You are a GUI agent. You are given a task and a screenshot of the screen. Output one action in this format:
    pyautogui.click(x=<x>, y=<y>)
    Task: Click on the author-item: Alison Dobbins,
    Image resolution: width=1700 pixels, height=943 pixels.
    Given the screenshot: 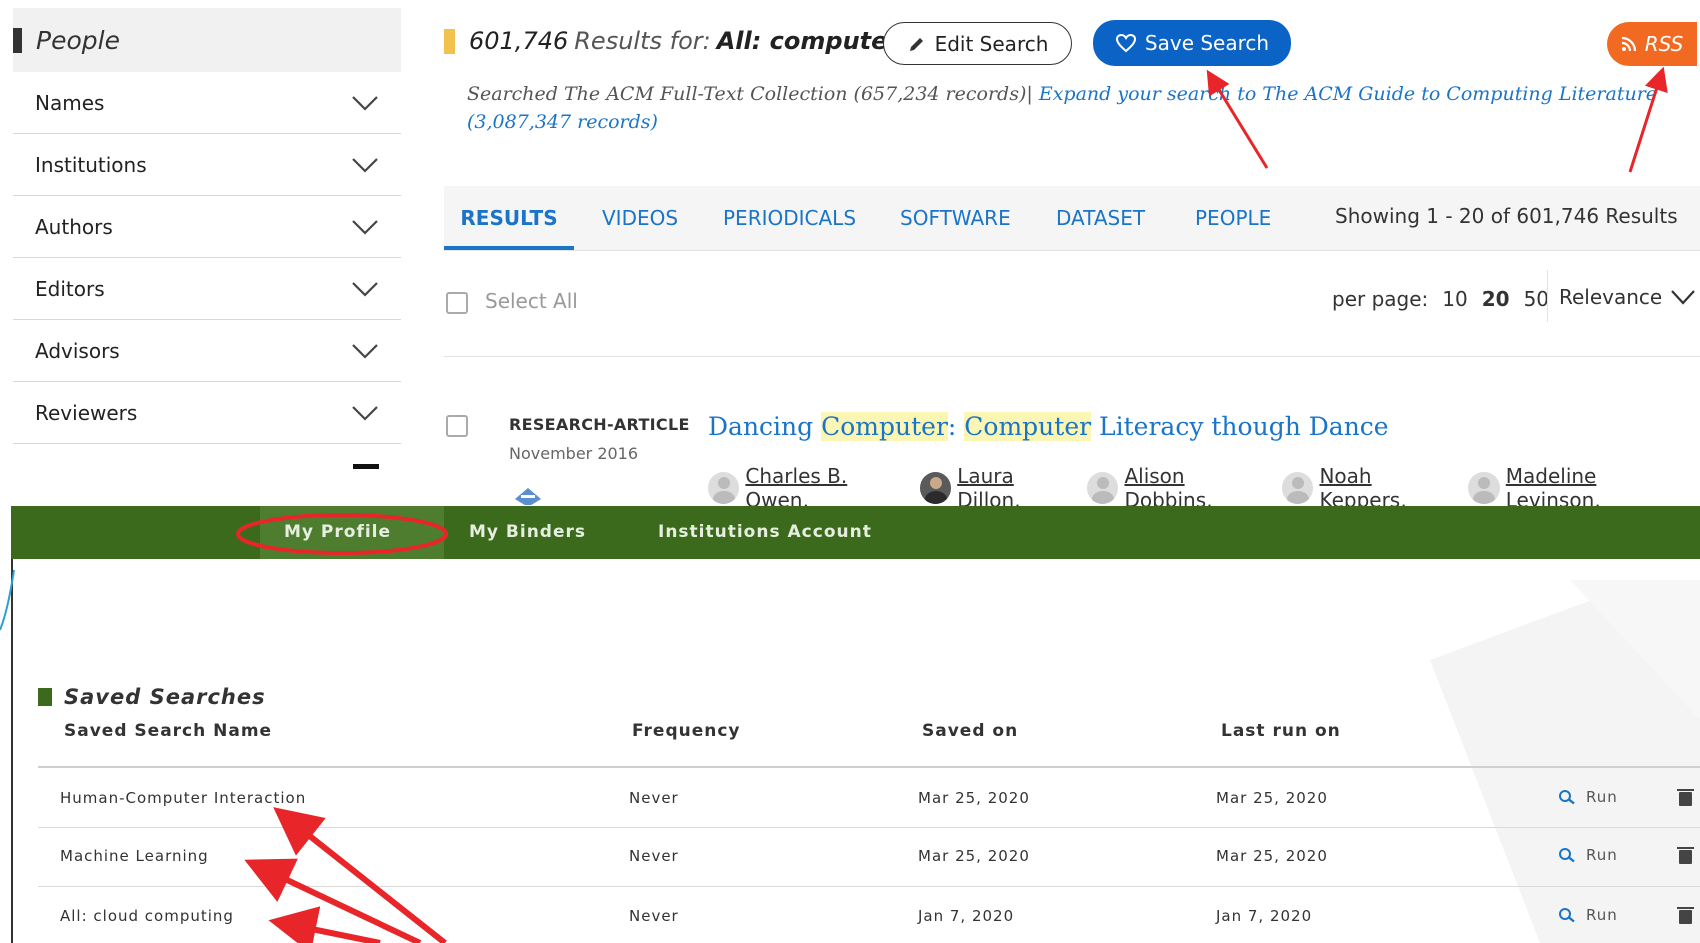 What is the action you would take?
    pyautogui.click(x=1181, y=488)
    